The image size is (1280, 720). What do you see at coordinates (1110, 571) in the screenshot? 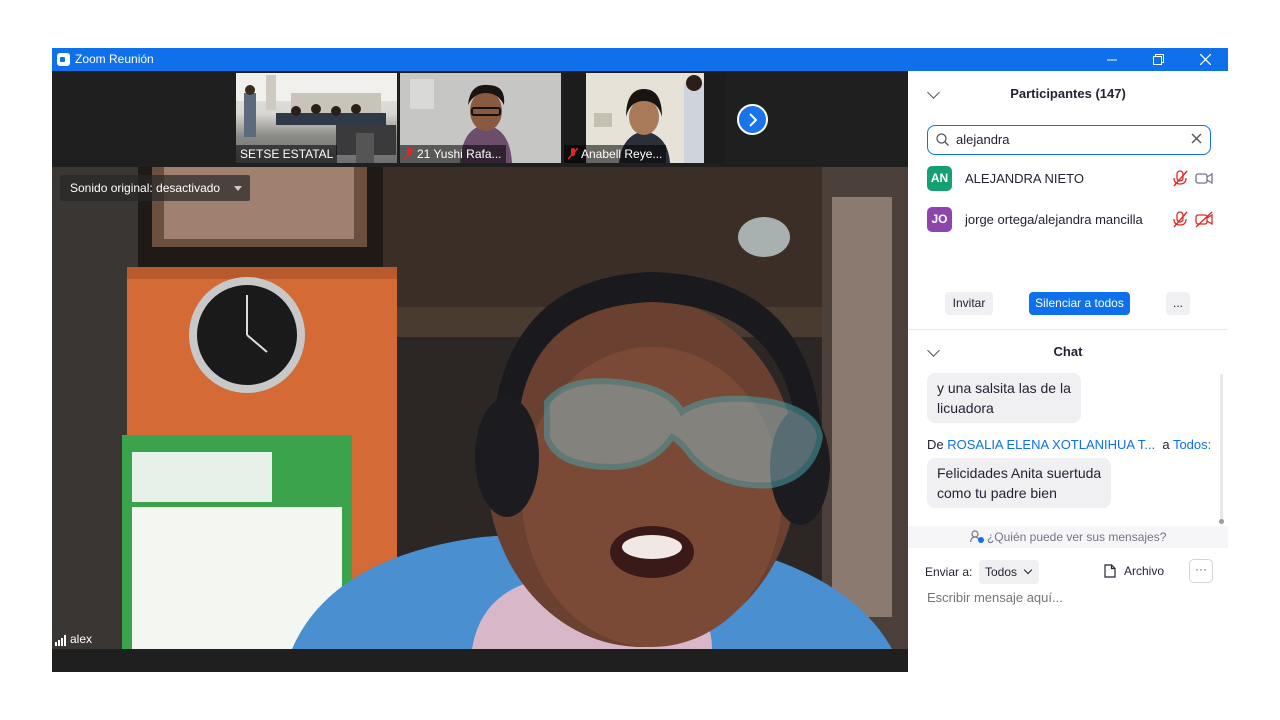
I see `file-icon` at bounding box center [1110, 571].